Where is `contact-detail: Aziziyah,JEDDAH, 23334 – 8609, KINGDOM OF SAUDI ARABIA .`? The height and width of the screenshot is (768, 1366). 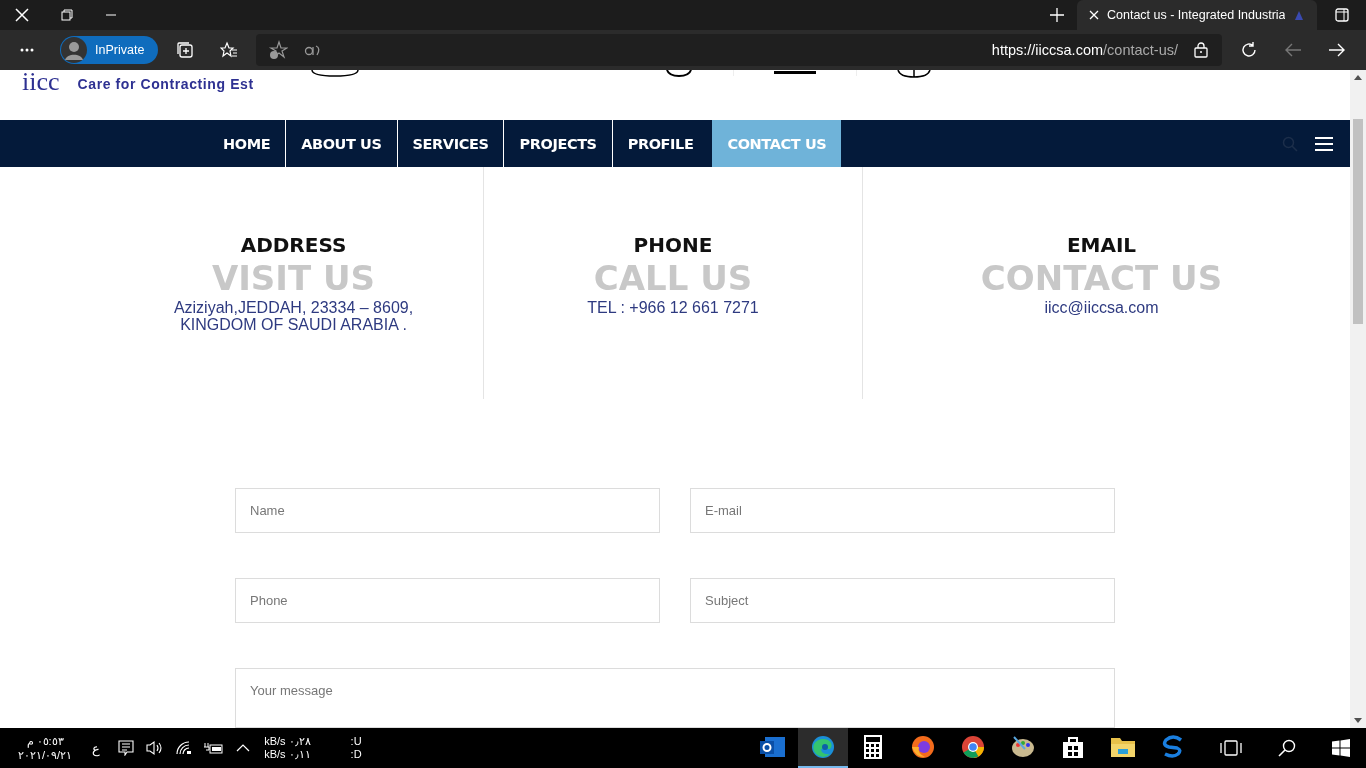 contact-detail: Aziziyah,JEDDAH, 23334 – 8609, KINGDOM OF SAUDI ARABIA . is located at coordinates (293, 315).